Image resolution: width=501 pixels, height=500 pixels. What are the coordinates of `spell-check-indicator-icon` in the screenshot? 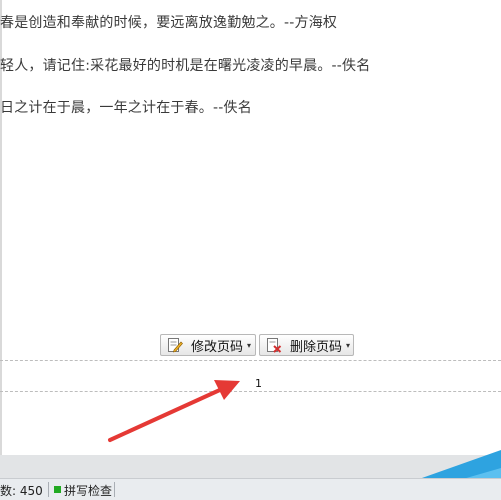 It's located at (57, 489).